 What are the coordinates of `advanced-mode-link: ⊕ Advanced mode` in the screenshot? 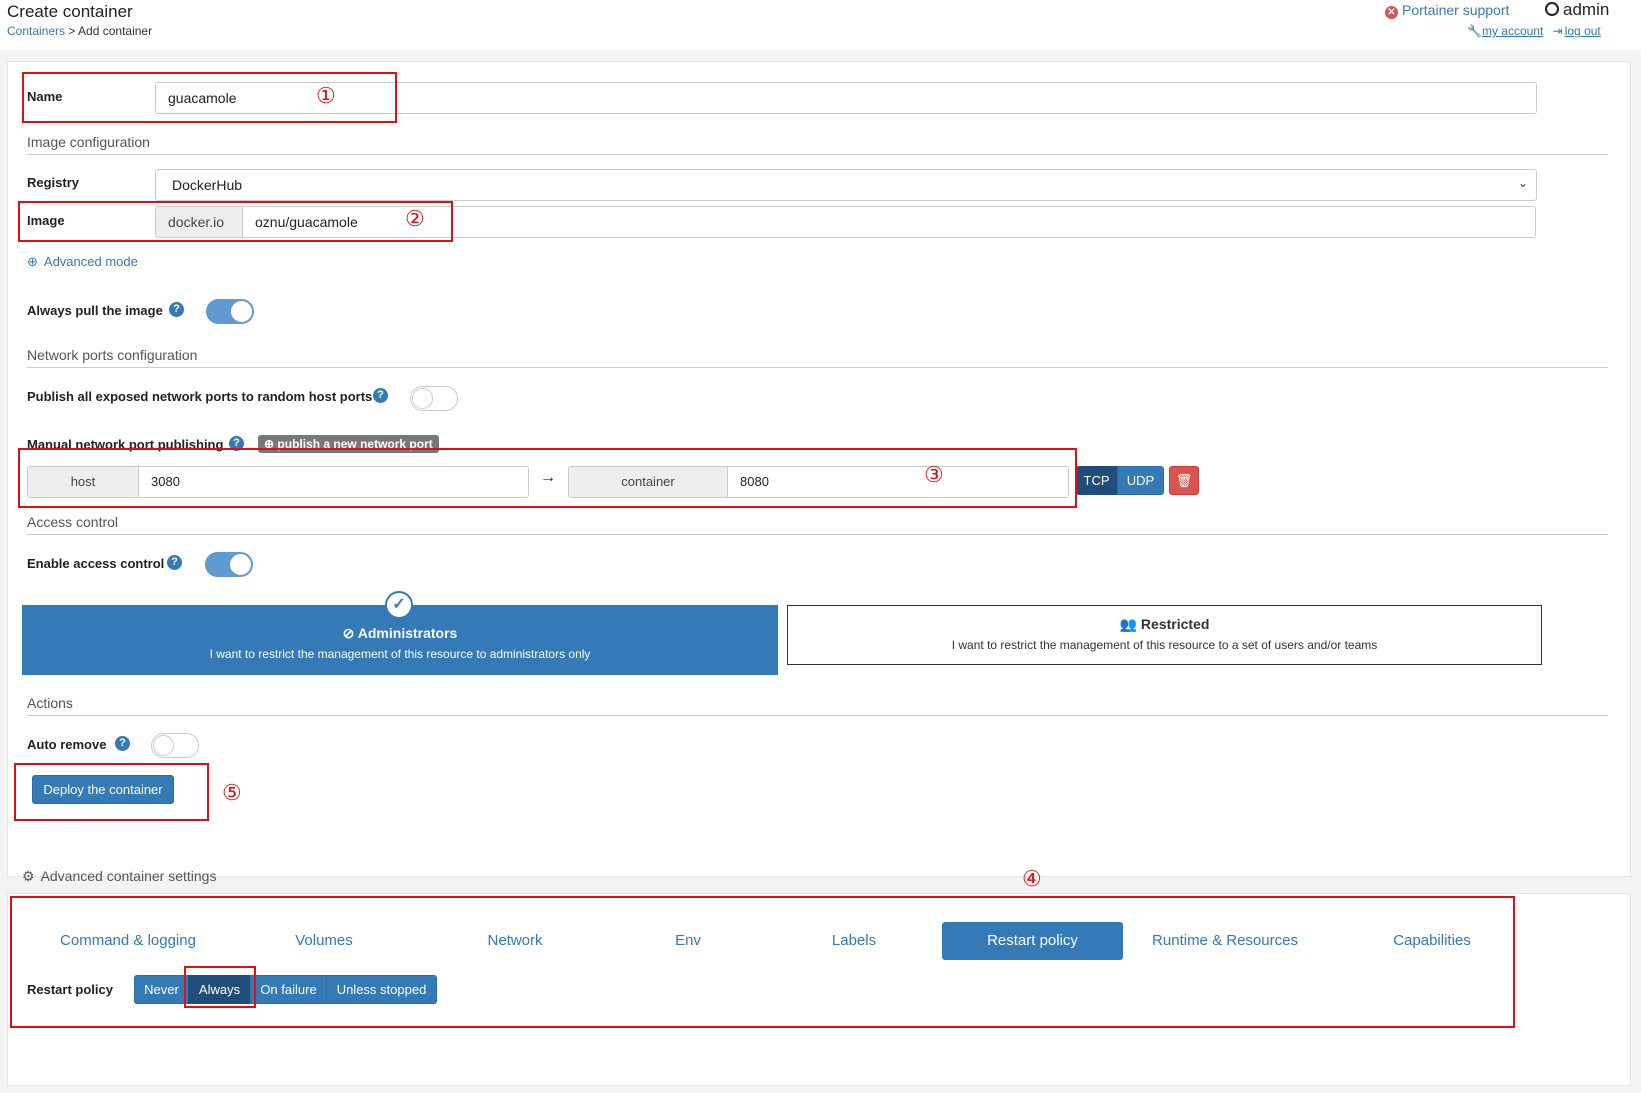 It's located at (82, 262).